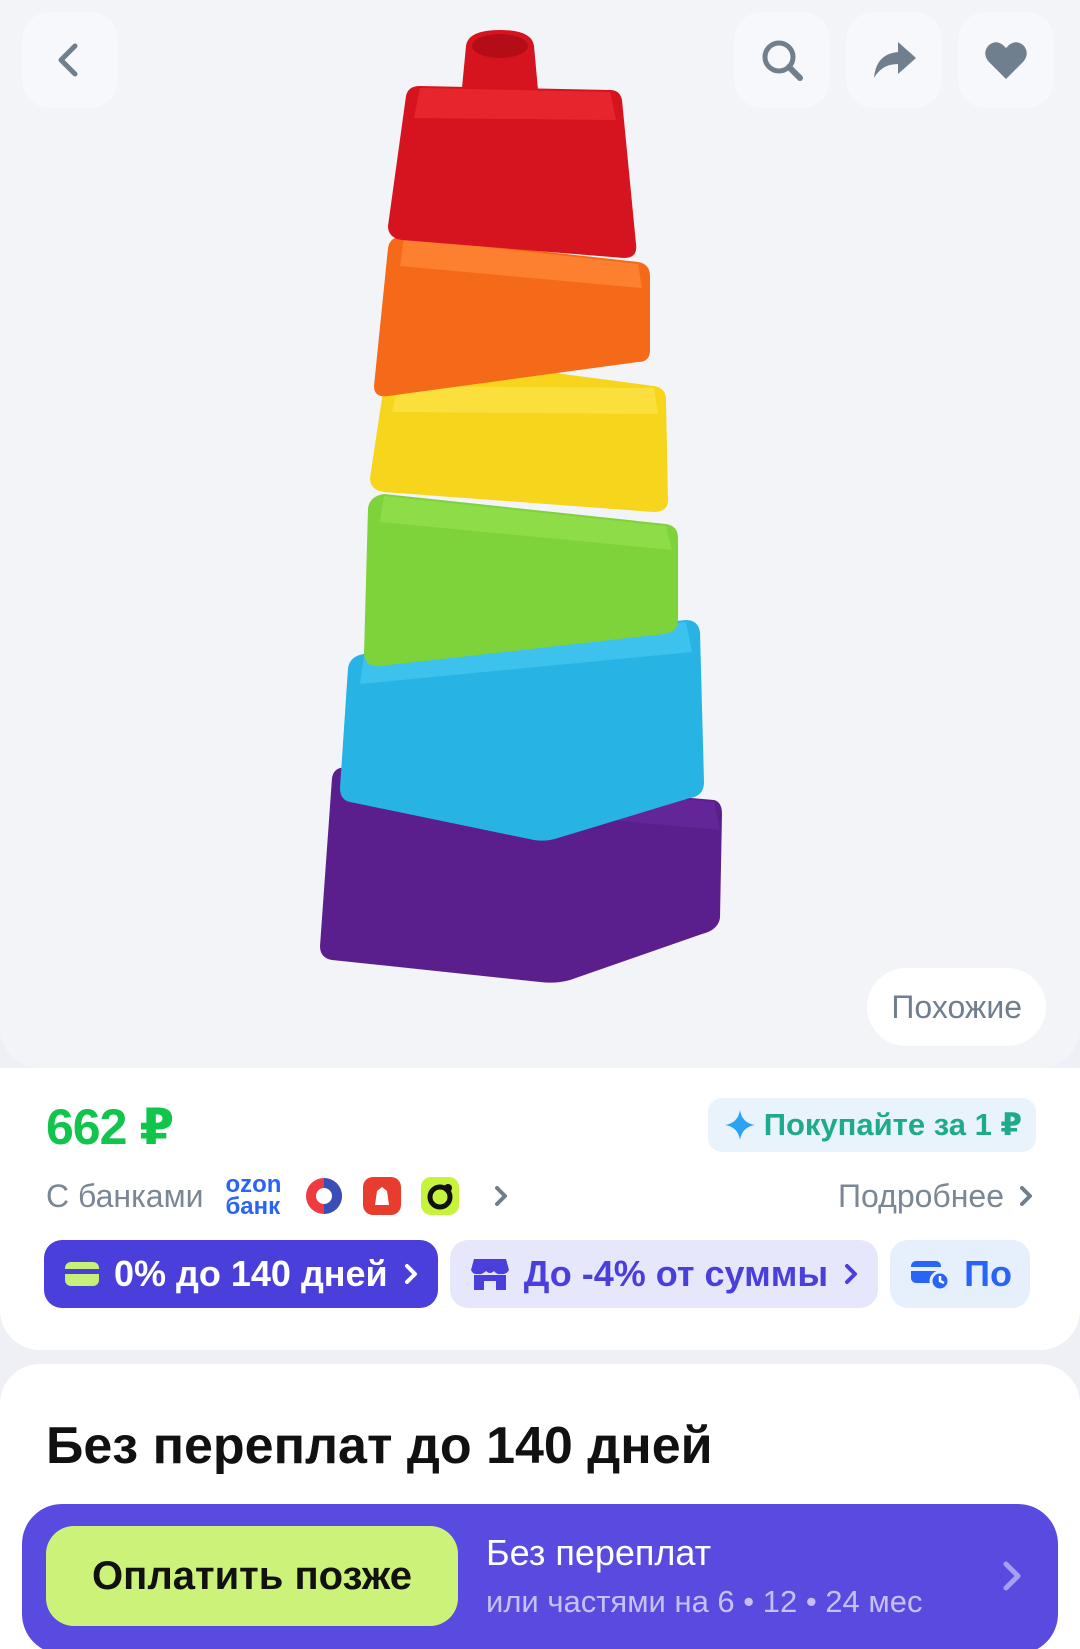 This screenshot has height=1649, width=1080. I want to click on promo-text: Покупайте за 1 ₽, so click(892, 1124).